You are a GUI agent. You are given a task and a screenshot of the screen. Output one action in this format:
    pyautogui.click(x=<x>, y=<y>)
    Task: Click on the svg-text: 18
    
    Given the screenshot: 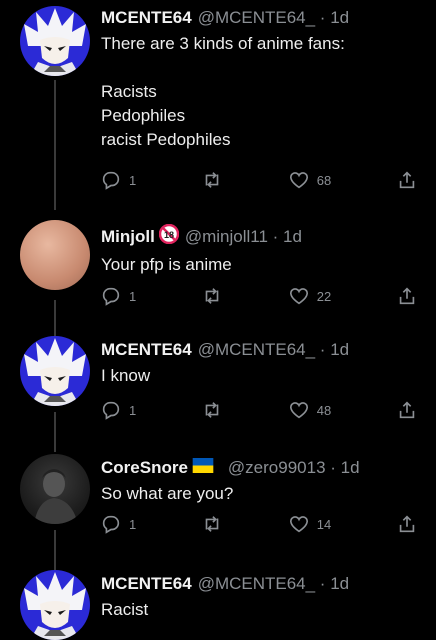 What is the action you would take?
    pyautogui.click(x=169, y=235)
    